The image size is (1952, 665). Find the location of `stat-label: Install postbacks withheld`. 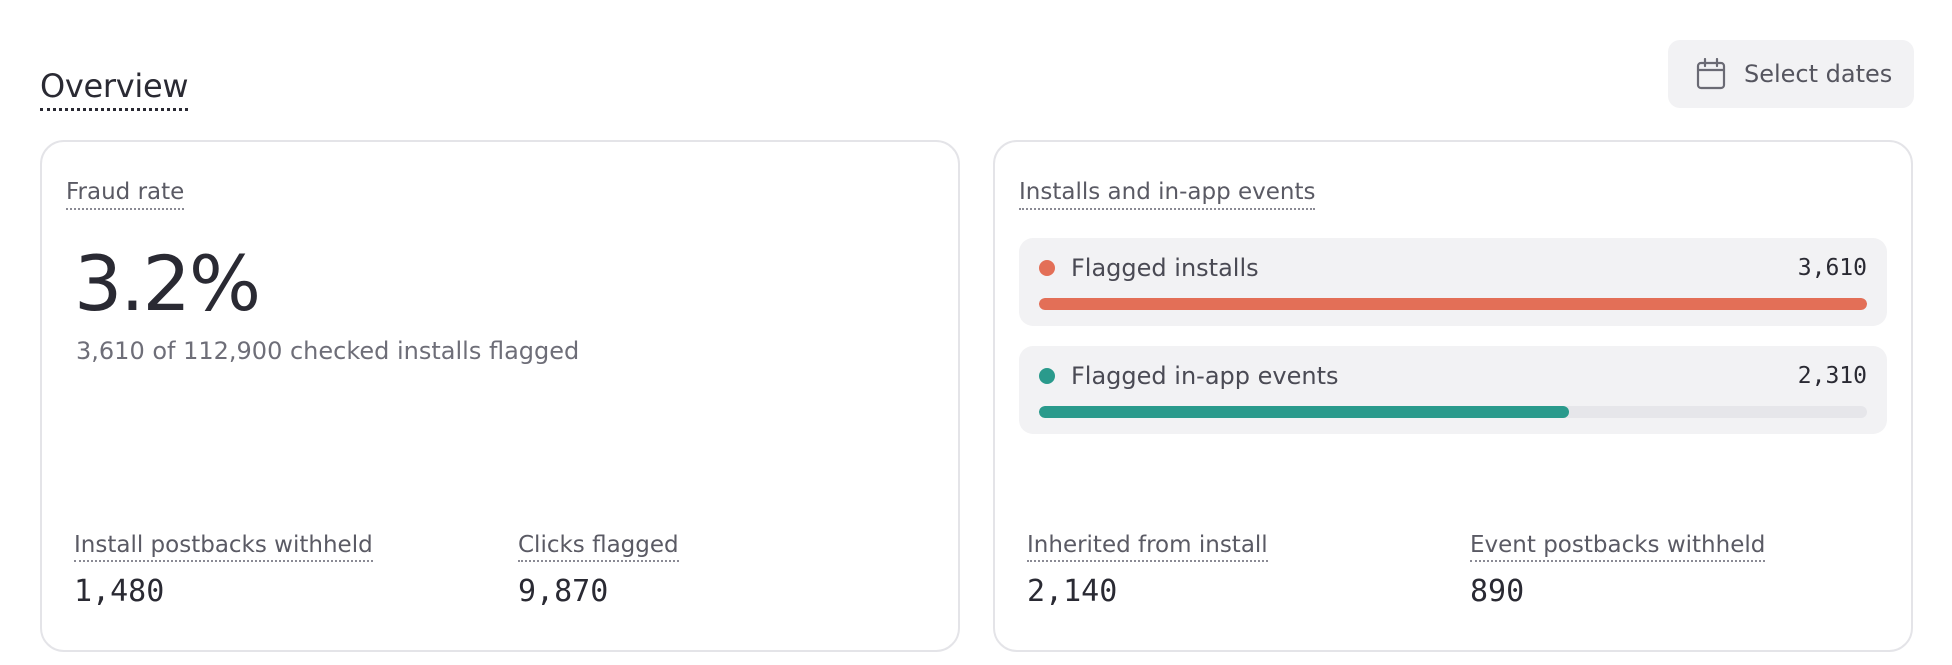

stat-label: Install postbacks withheld is located at coordinates (223, 546).